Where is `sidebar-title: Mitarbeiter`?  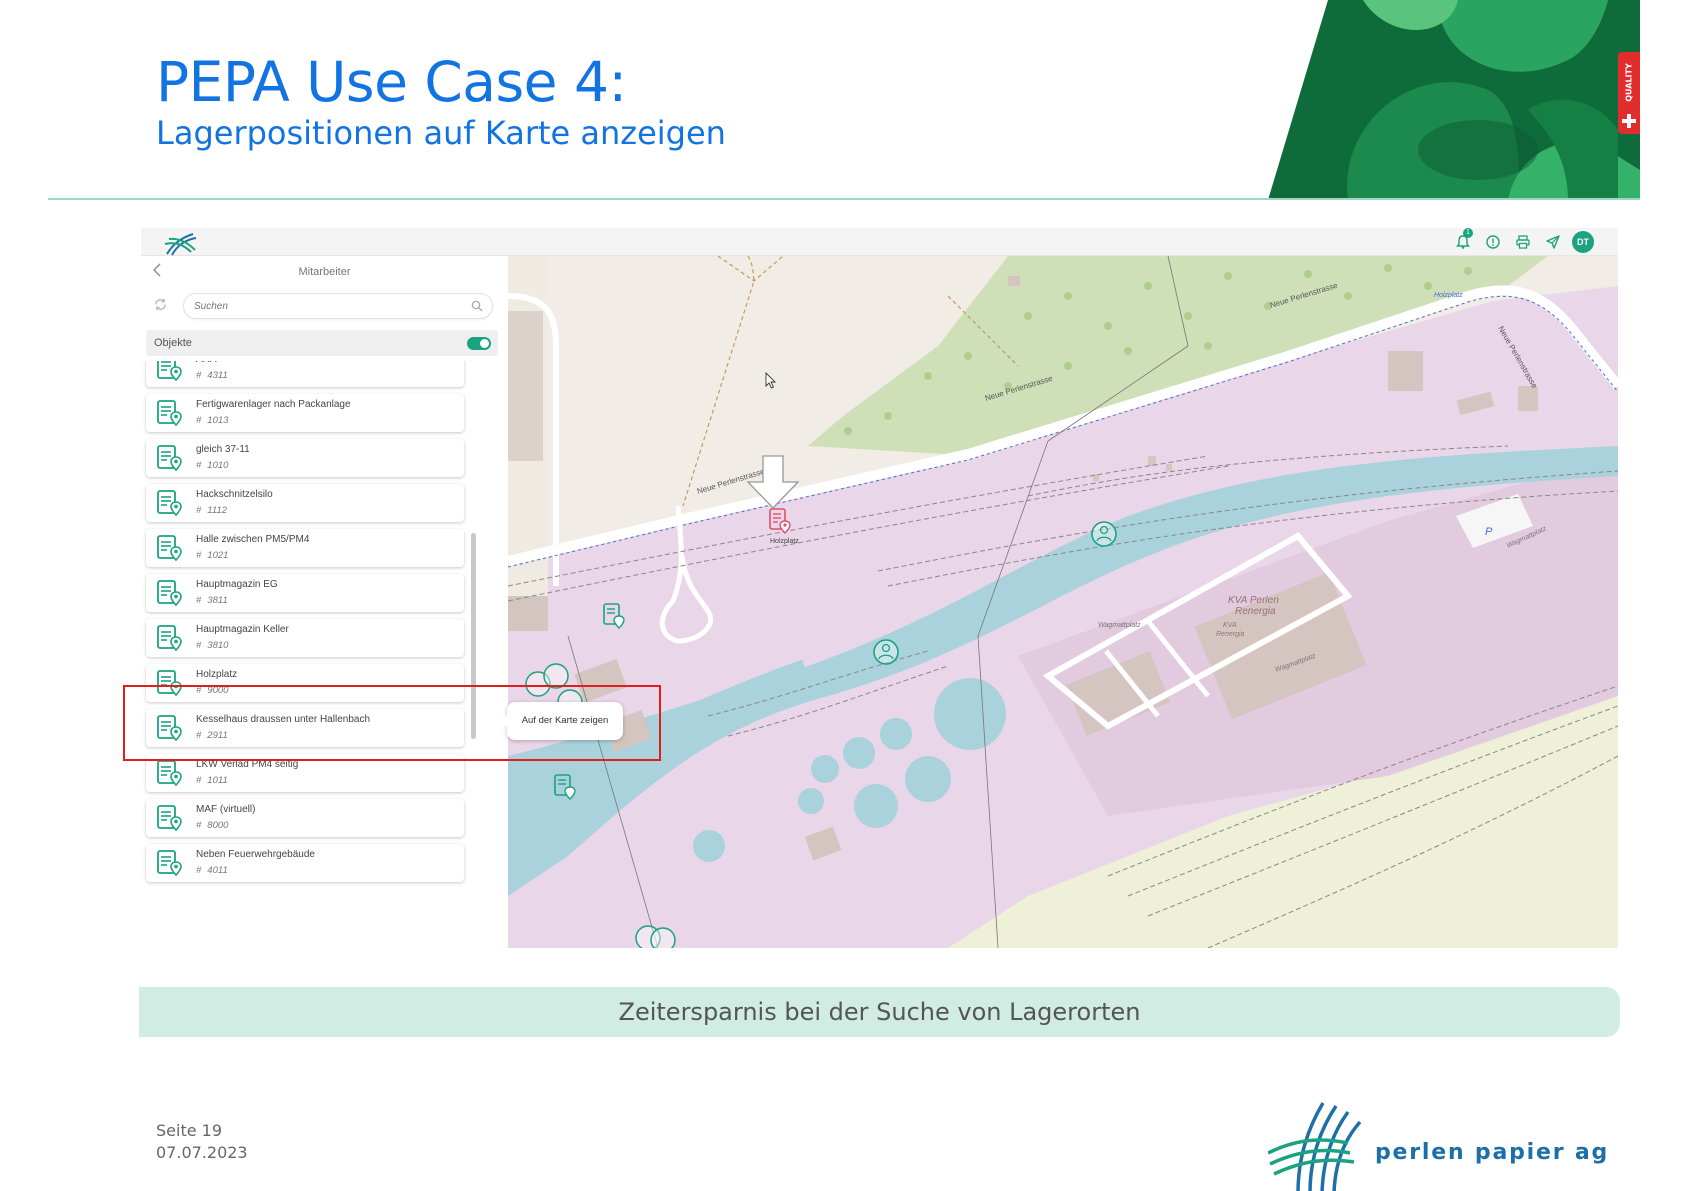
sidebar-title: Mitarbeiter is located at coordinates (324, 272).